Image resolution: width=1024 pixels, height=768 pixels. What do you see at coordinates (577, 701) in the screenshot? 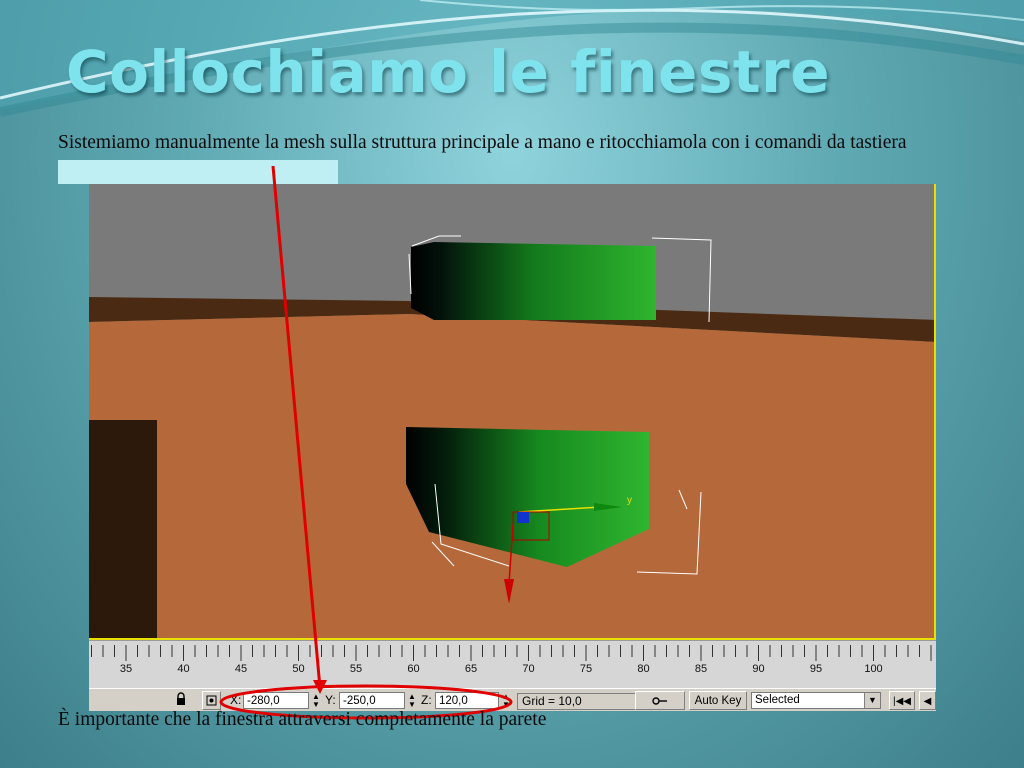
I see `grid-size-readout: Grid = 10,0` at bounding box center [577, 701].